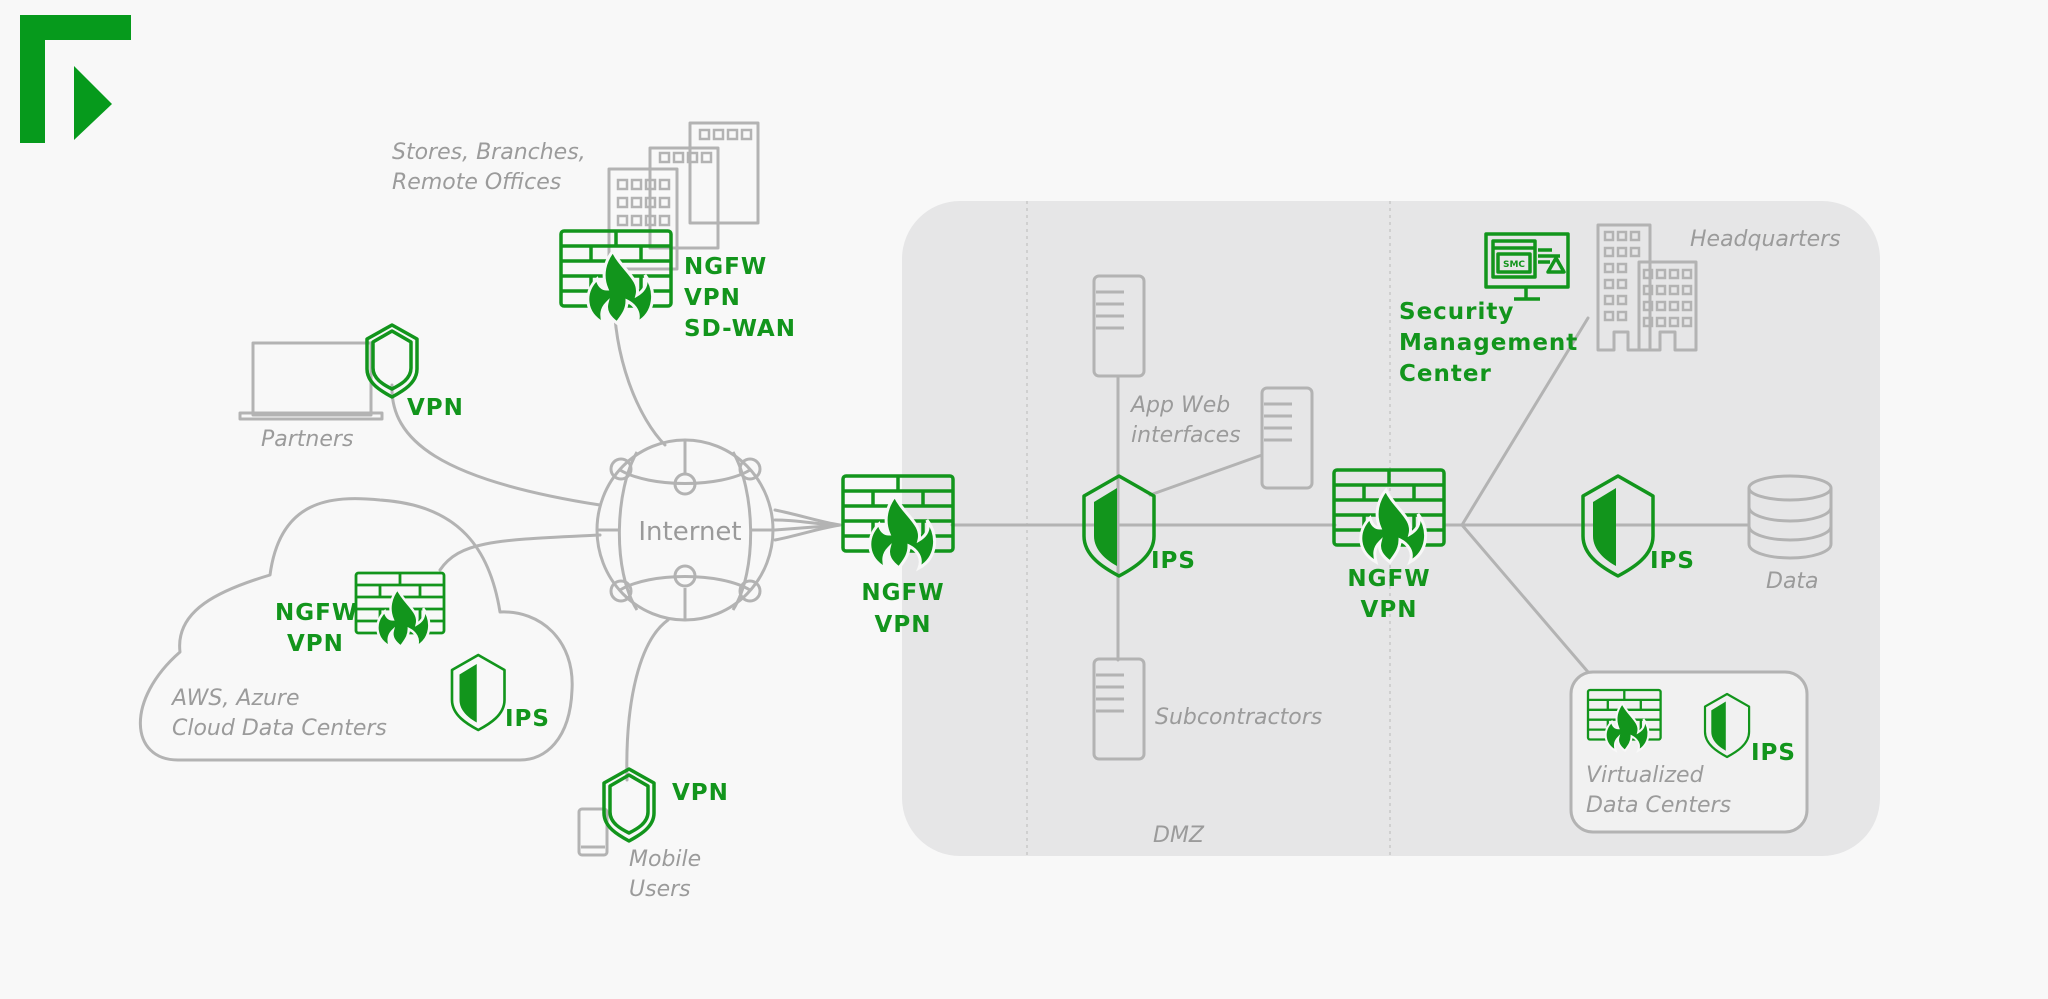 This screenshot has width=2048, height=999. Describe the element at coordinates (689, 532) in the screenshot. I see `internet-label: Internet` at that location.